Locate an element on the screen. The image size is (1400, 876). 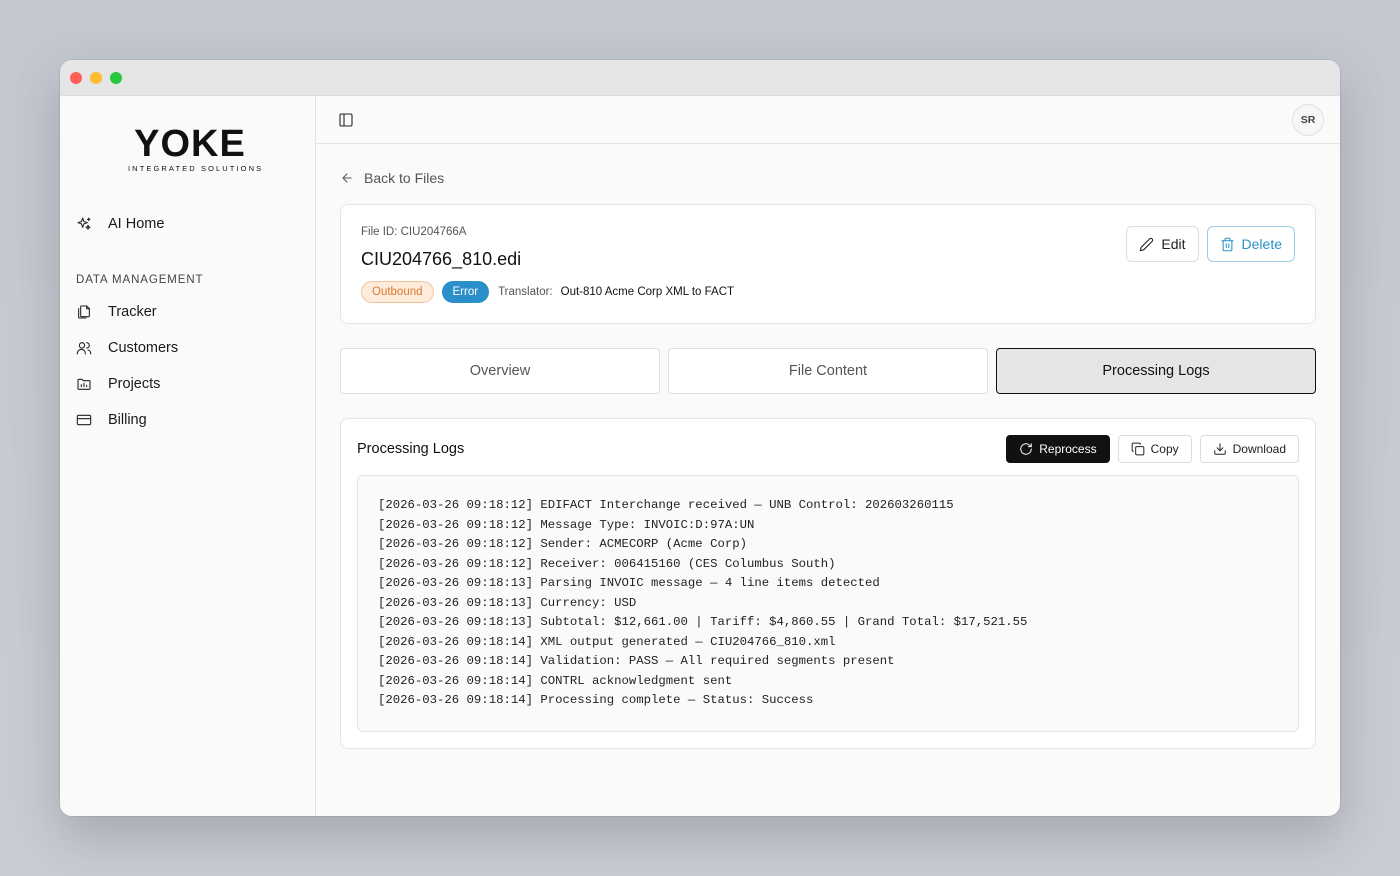
copy-button: Copy is located at coordinates (1154, 449).